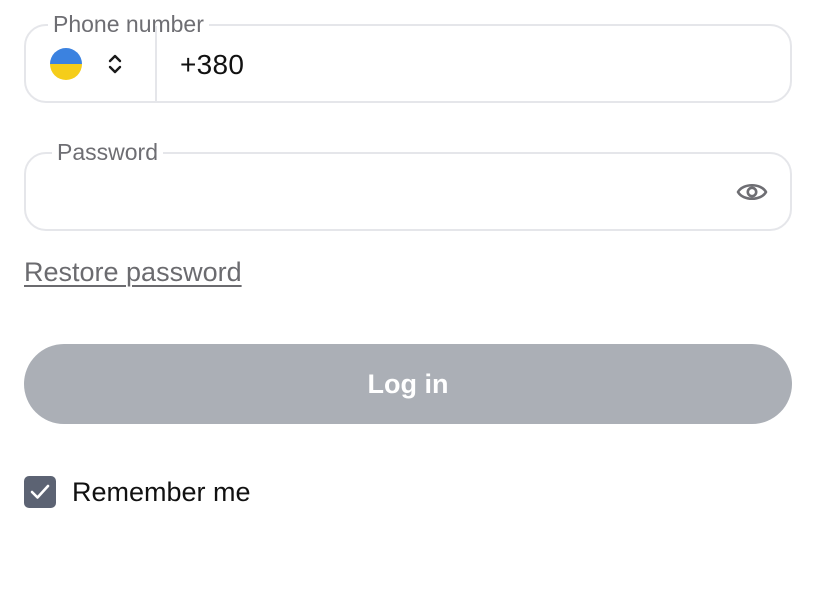 This screenshot has width=816, height=616. Describe the element at coordinates (115, 64) in the screenshot. I see `chevron-up-down-icon` at that location.